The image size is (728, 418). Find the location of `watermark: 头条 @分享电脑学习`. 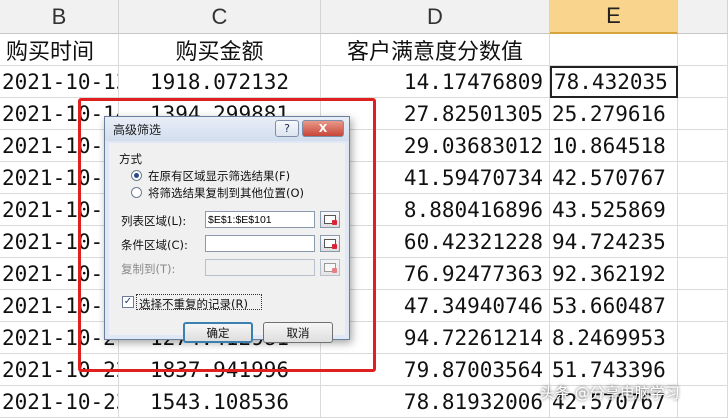

watermark: 头条 @分享电脑学习 is located at coordinates (610, 392).